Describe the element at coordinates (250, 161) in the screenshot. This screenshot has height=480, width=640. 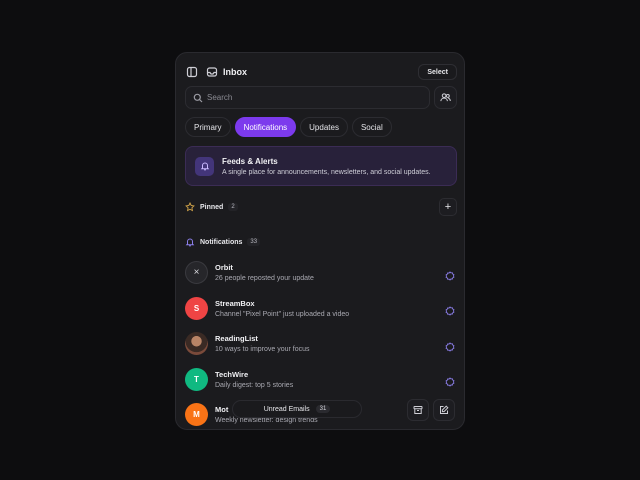
I see `feed-card-title: Feeds & Alerts` at that location.